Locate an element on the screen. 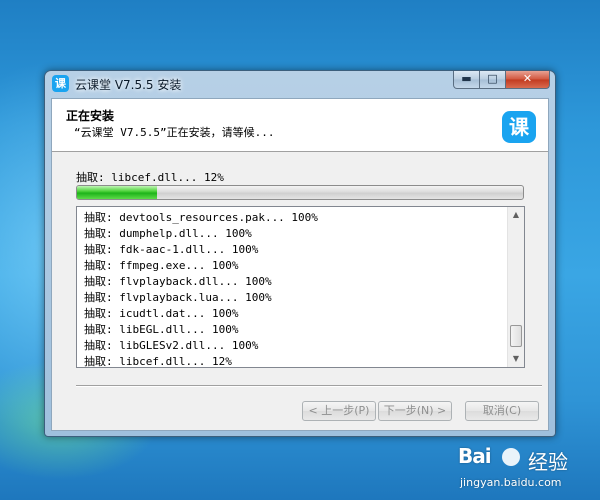 The height and width of the screenshot is (500, 600). cancel-button: 取消(C) is located at coordinates (502, 411).